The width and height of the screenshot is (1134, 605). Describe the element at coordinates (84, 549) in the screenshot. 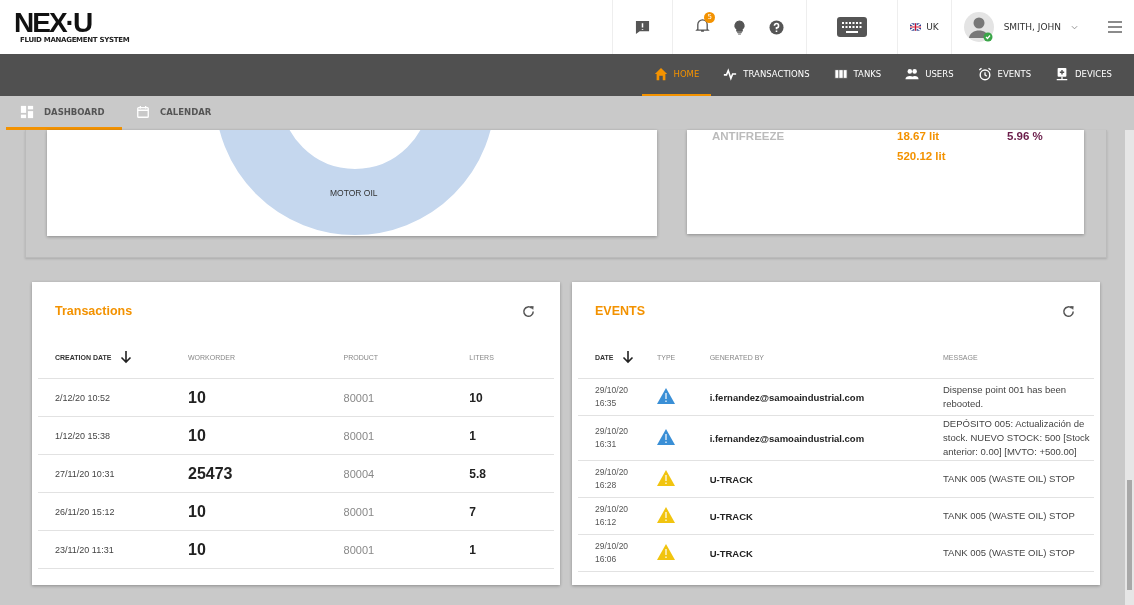

I see `date-cell: 23/11/20 11:31` at that location.